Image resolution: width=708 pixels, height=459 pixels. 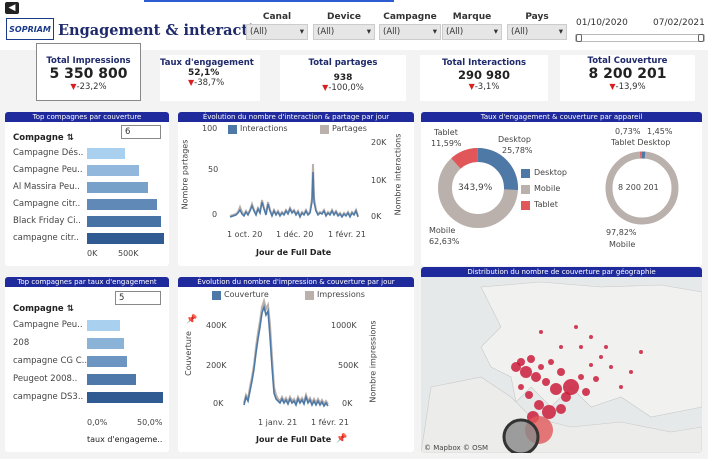 What do you see at coordinates (12, 8) in the screenshot?
I see `back-icon: ◀` at bounding box center [12, 8].